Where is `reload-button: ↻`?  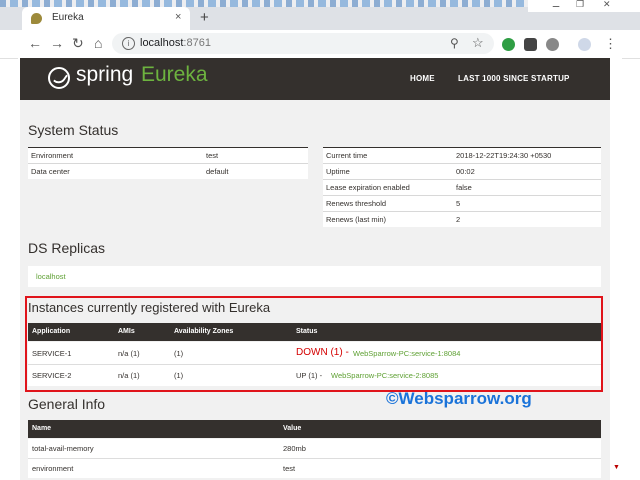 reload-button: ↻ is located at coordinates (78, 43).